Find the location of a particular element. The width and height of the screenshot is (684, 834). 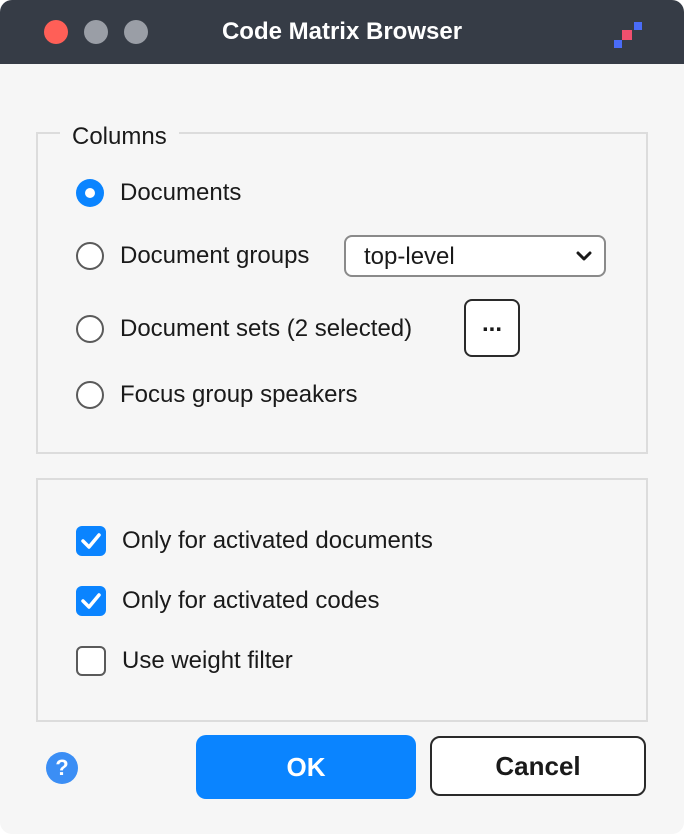

radio-document-groups: Document groups is located at coordinates (192, 256).